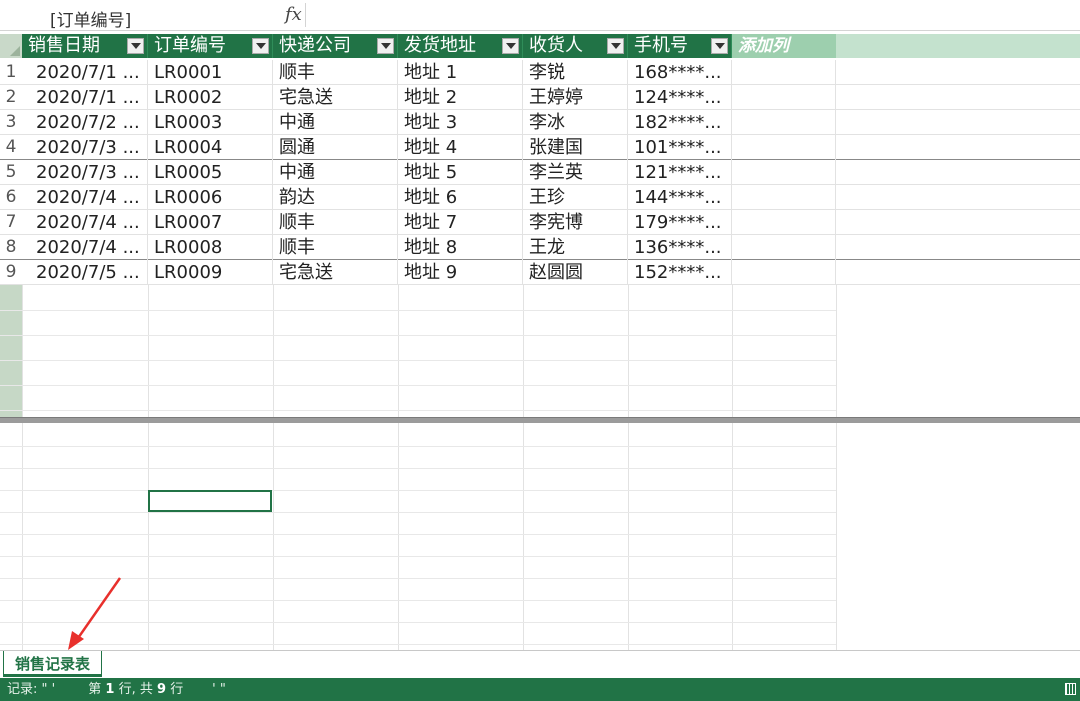 Image resolution: width=1080 pixels, height=701 pixels. What do you see at coordinates (210, 172) in the screenshot?
I see `cell-order-no: LR0005` at bounding box center [210, 172].